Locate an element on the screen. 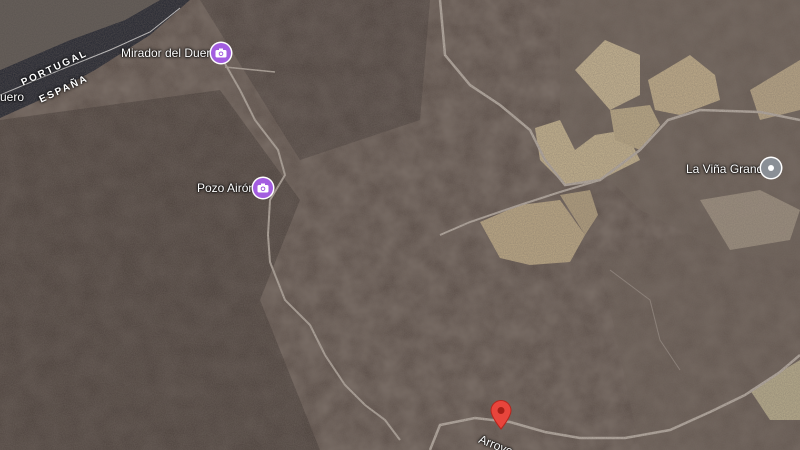 This screenshot has height=450, width=800. place-label-pozo: Pozo Airón is located at coordinates (226, 188).